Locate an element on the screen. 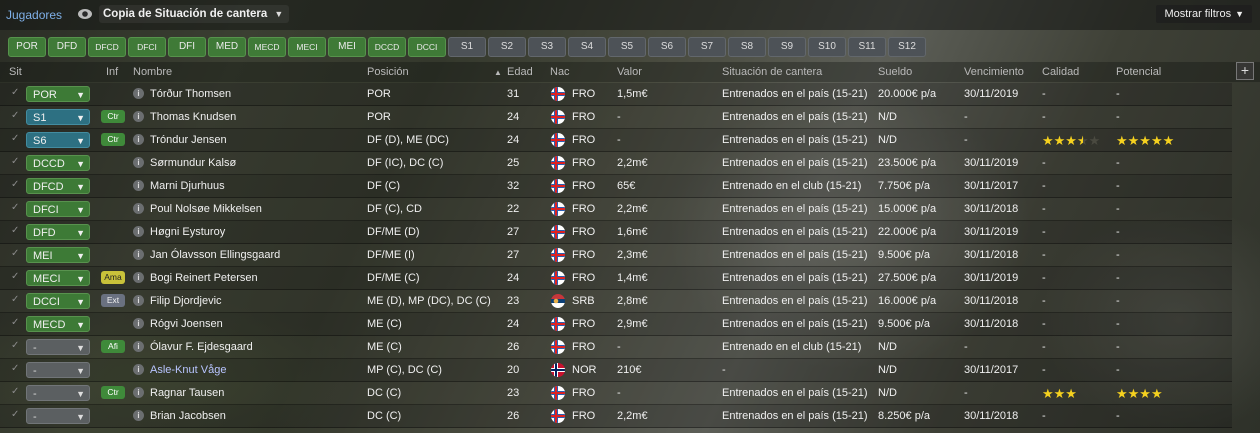 Image resolution: width=1260 pixels, height=433 pixels. squad-position-select: DCCD ▼ is located at coordinates (58, 163).